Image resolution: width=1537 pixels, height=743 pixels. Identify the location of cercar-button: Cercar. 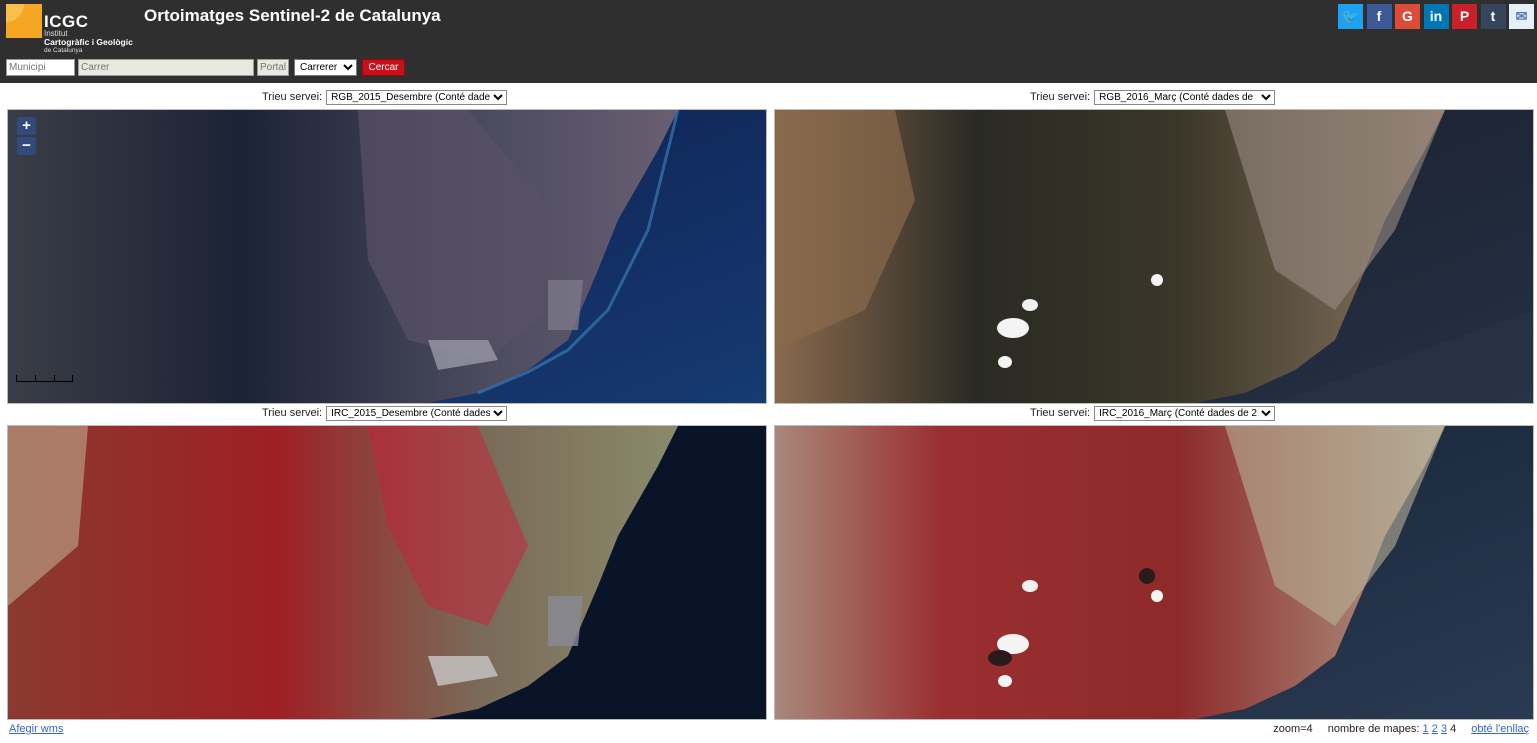
(383, 67).